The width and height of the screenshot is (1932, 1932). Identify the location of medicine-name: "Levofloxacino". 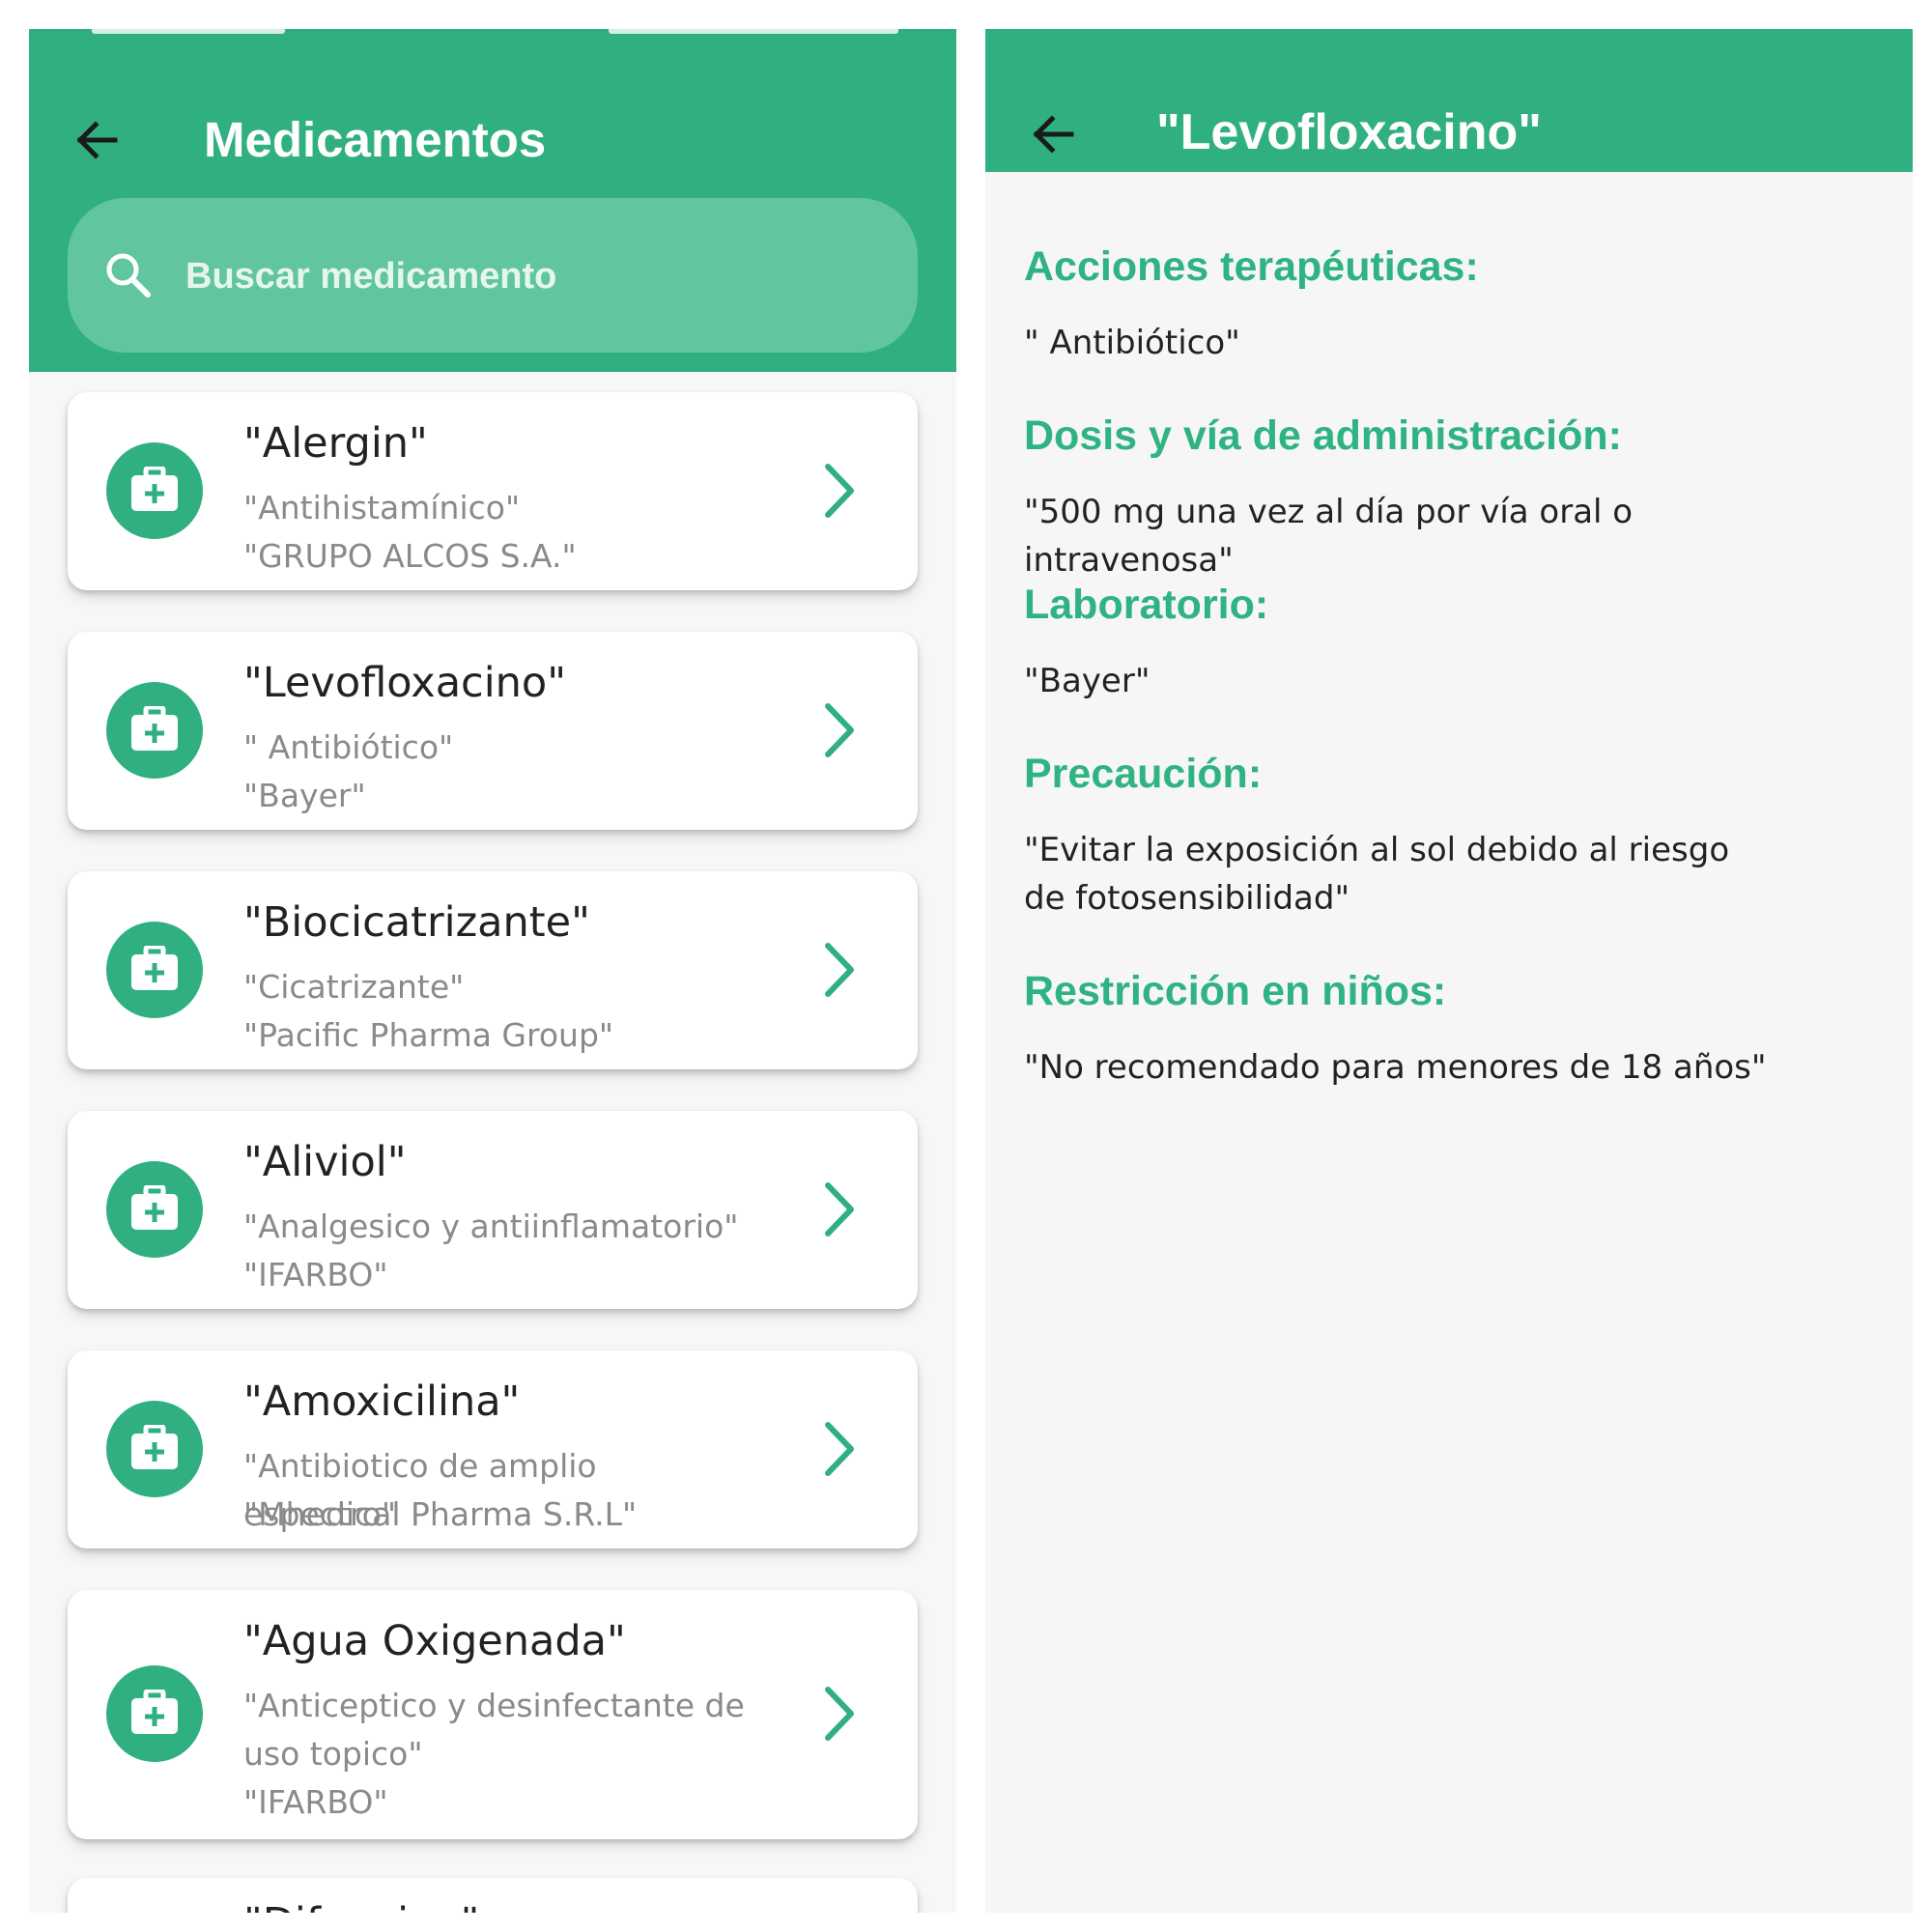
(404, 683).